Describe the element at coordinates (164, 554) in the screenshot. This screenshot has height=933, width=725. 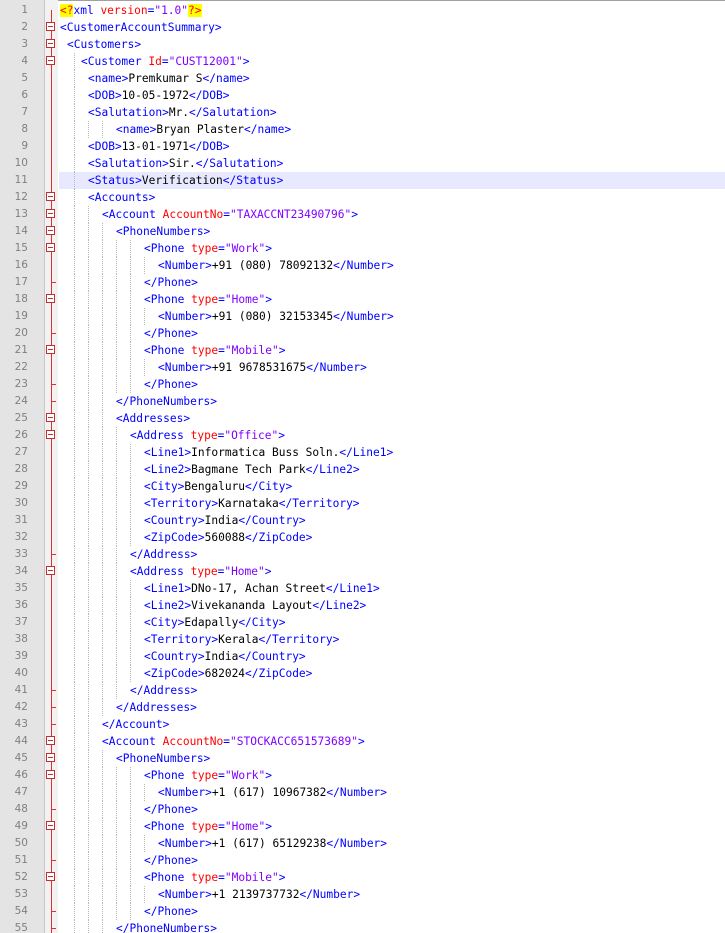
I see `syntax-token-tag: </Address>` at that location.